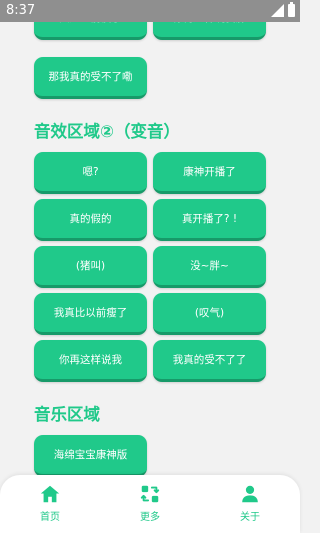 Image resolution: width=320 pixels, height=533 pixels. I want to click on nav-about: 关于, so click(250, 503).